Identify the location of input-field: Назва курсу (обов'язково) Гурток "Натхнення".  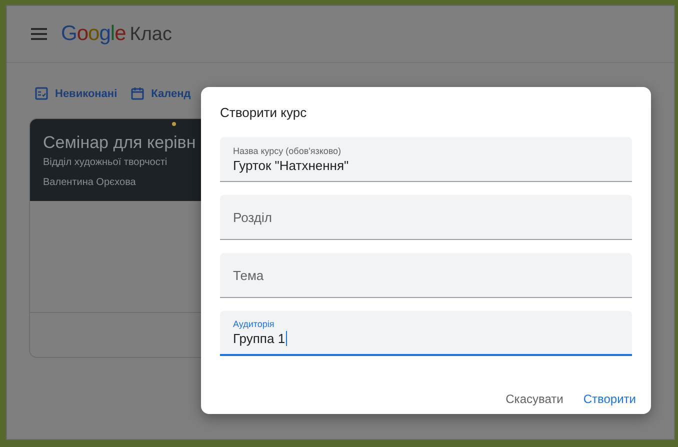
(426, 159).